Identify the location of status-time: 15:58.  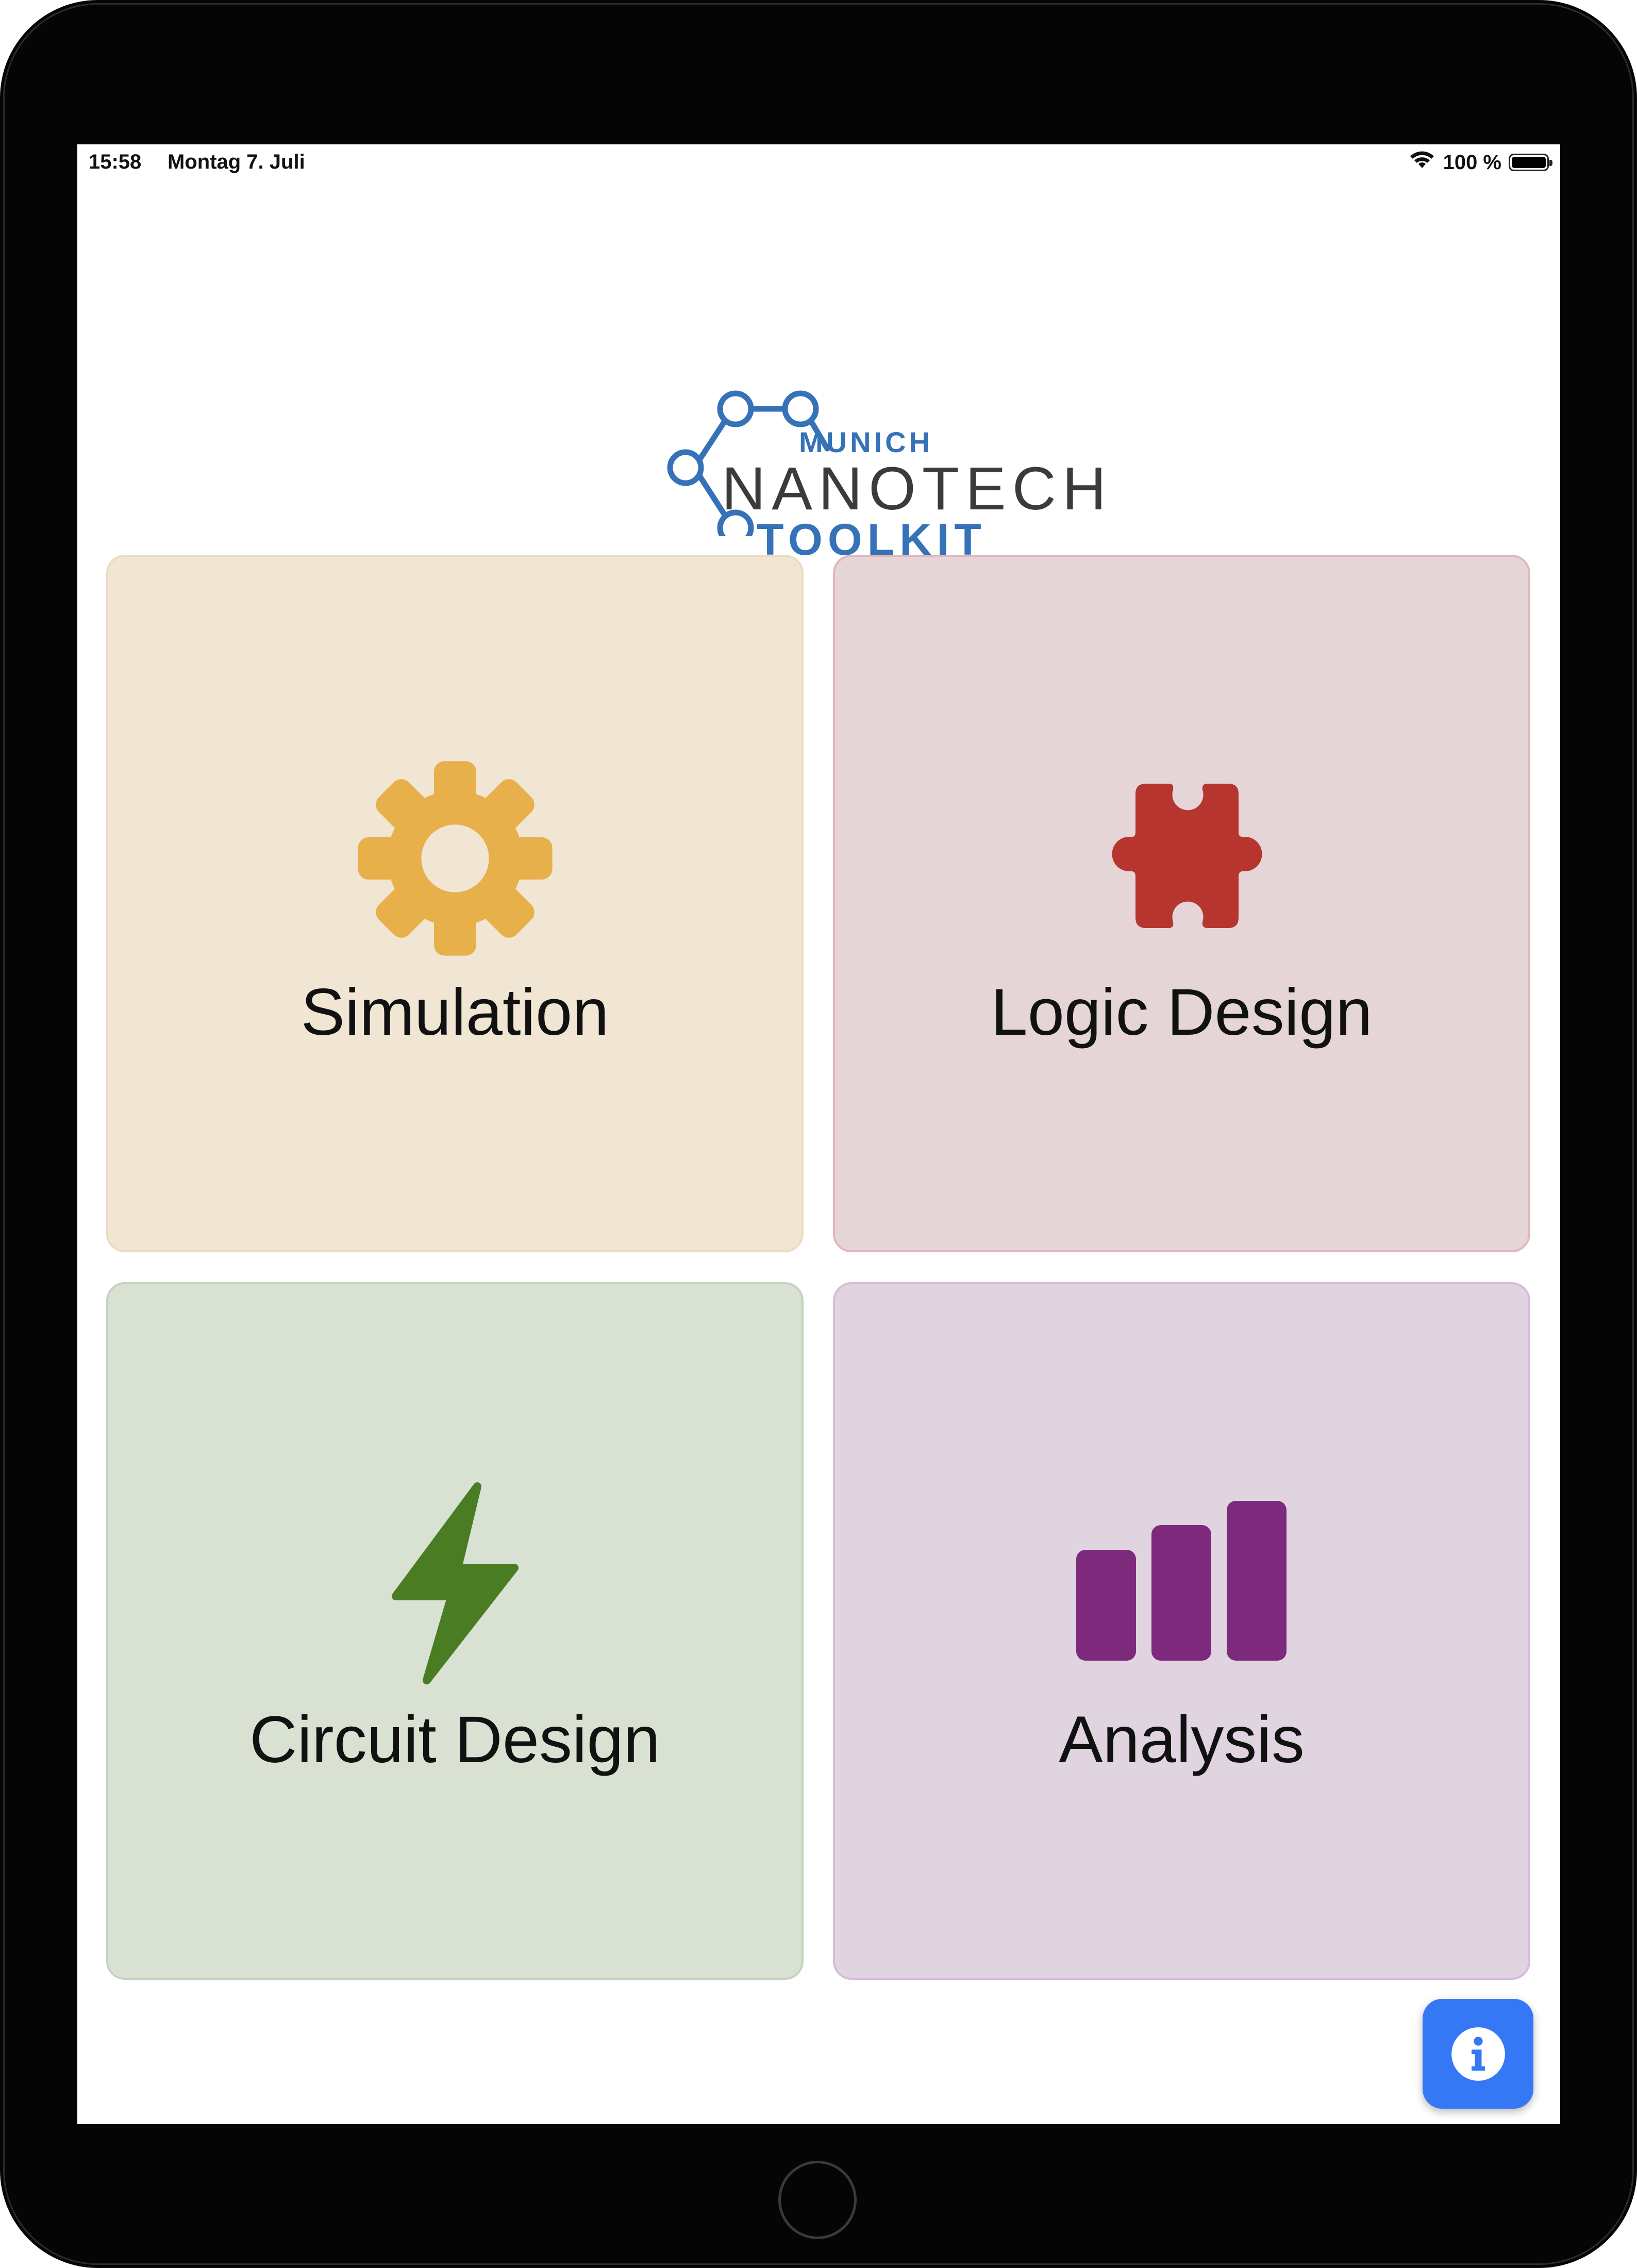
(115, 162).